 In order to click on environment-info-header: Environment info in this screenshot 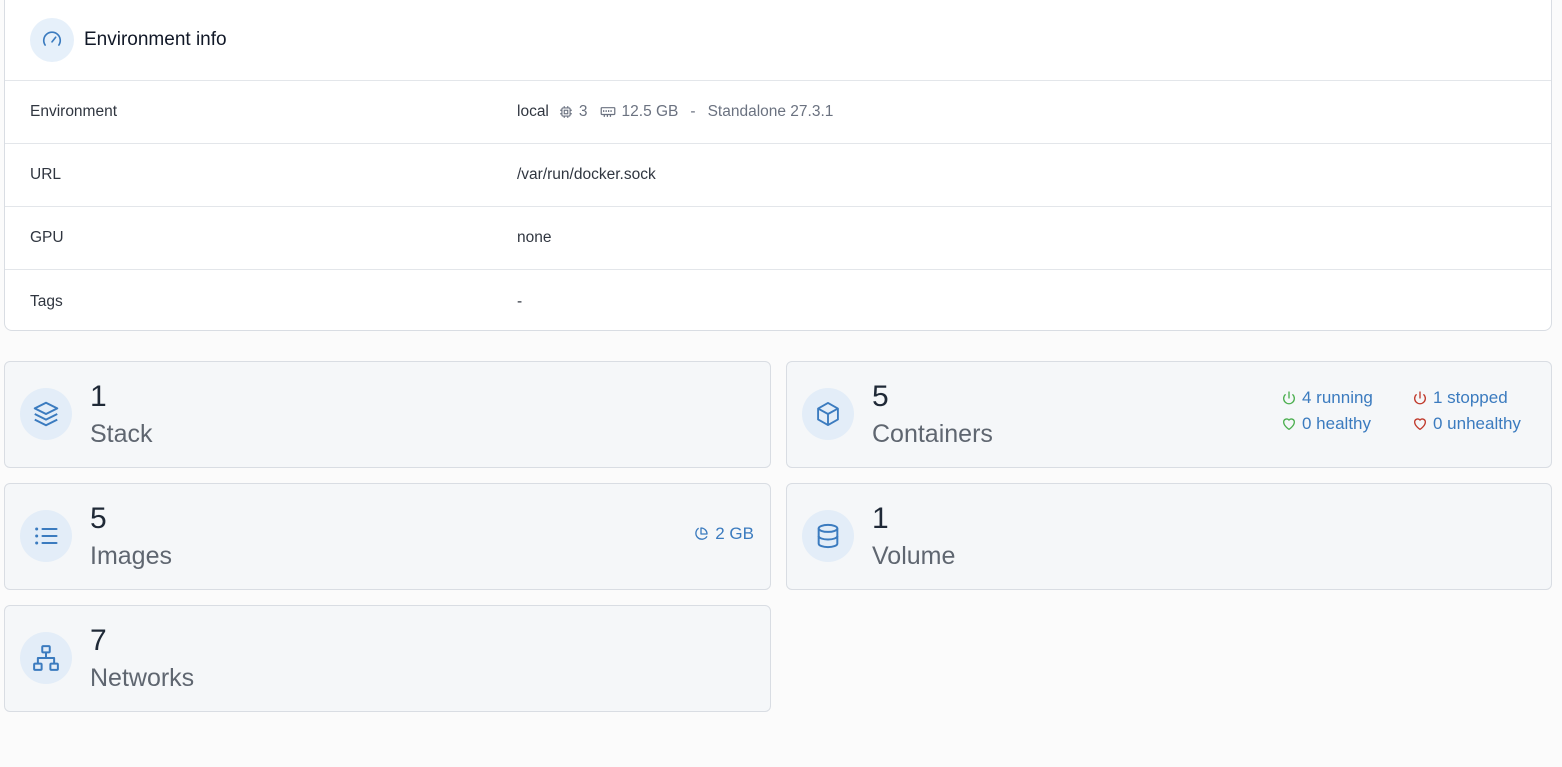, I will do `click(778, 40)`.